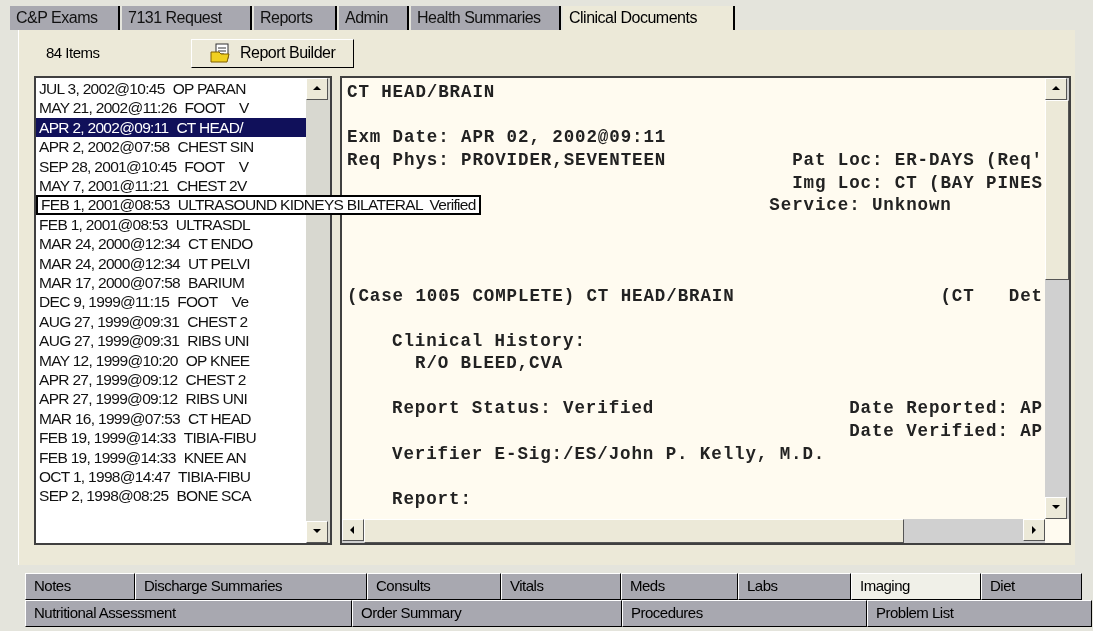 The image size is (1093, 631). Describe the element at coordinates (744, 613) in the screenshot. I see `tab: Procedures` at that location.